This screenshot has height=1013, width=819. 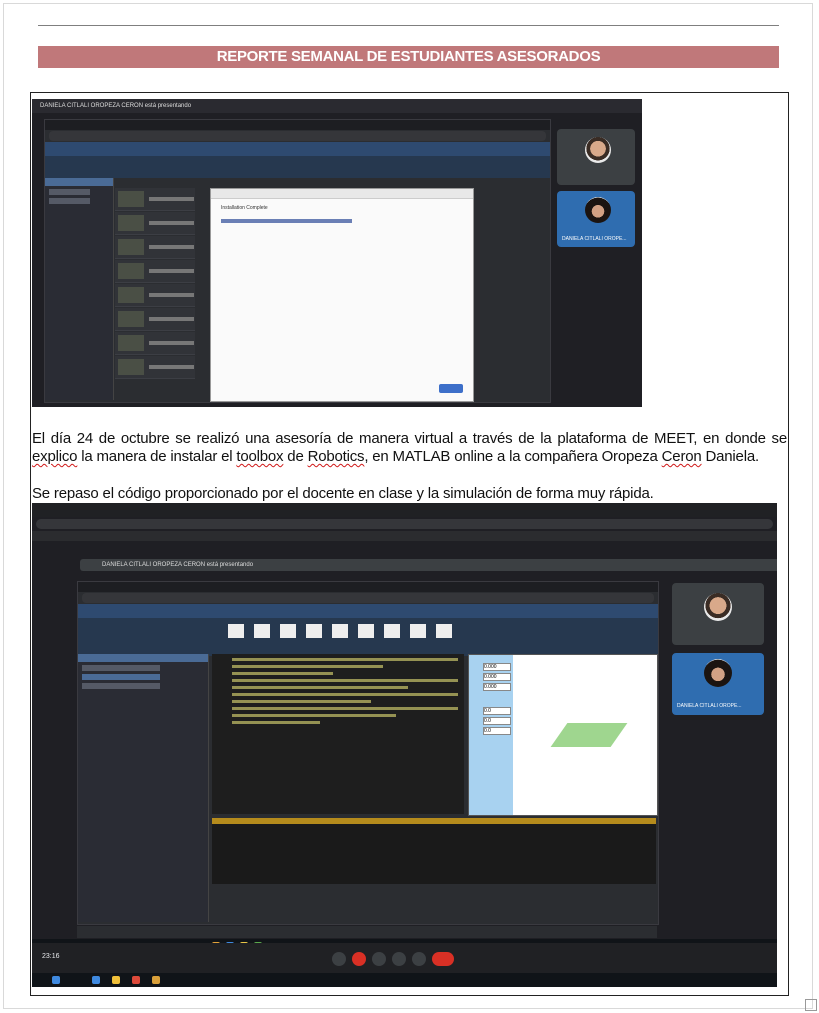 What do you see at coordinates (338, 734) in the screenshot?
I see `code-editor` at bounding box center [338, 734].